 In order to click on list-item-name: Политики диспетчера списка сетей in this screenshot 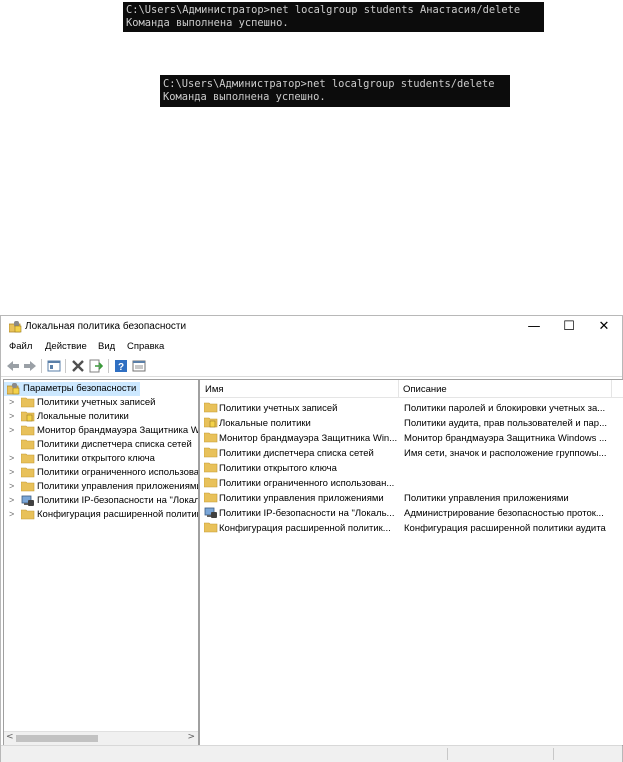, I will do `click(296, 453)`.